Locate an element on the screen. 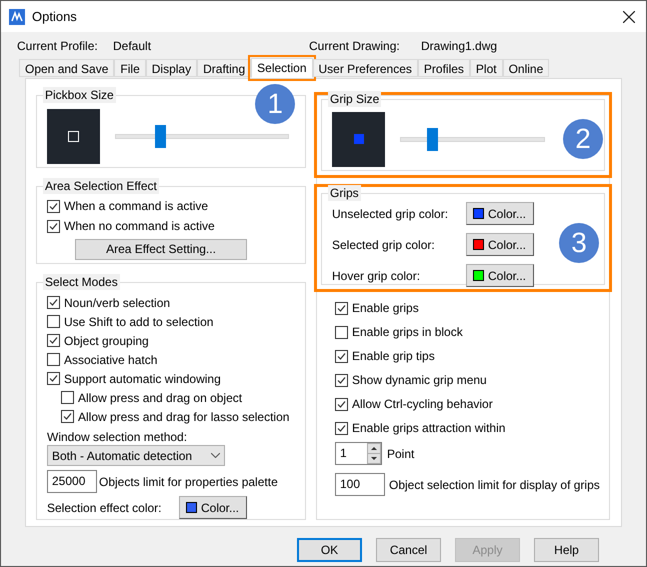  window-title: Options is located at coordinates (54, 17).